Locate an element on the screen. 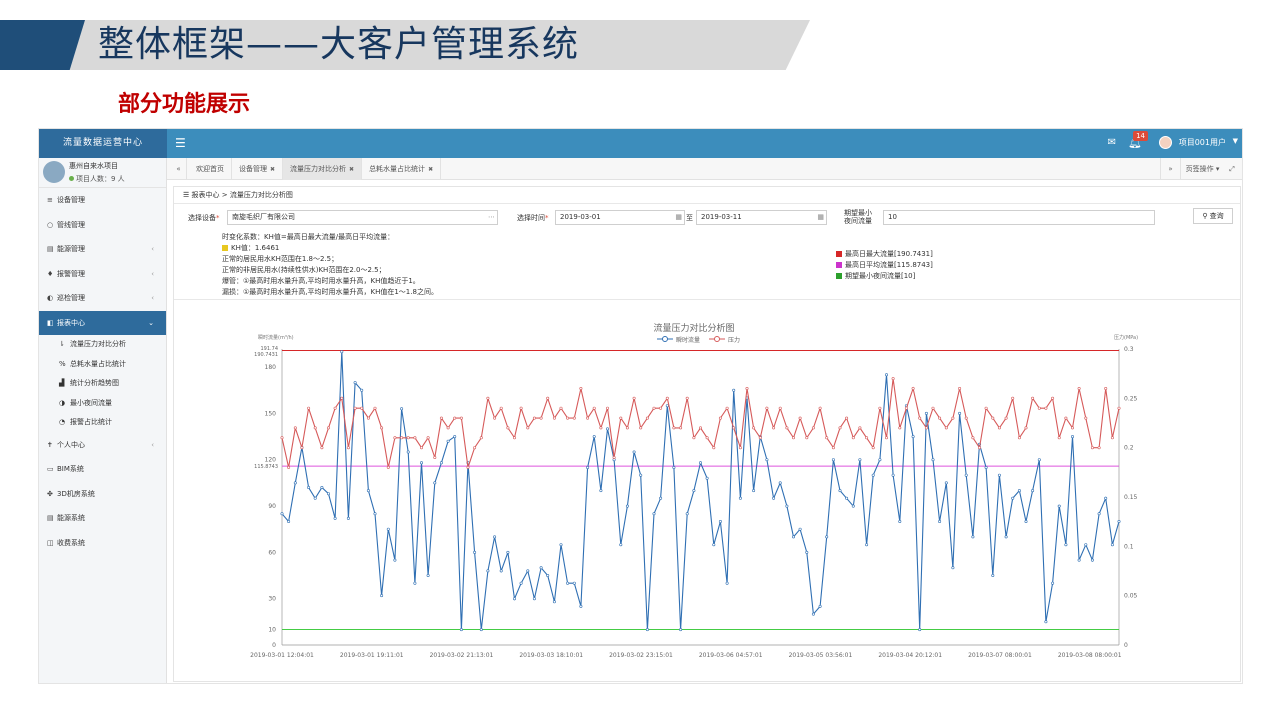 The image size is (1280, 720). sidebar-subitem-2: ▟ 统计分析趋势图 is located at coordinates (102, 384).